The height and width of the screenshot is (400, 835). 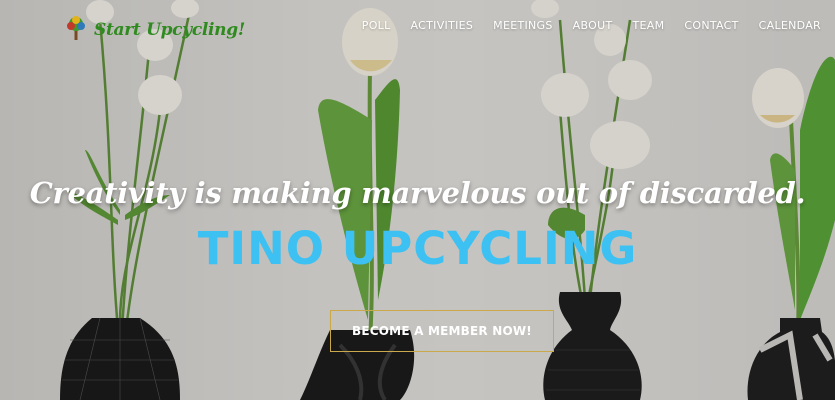 What do you see at coordinates (76, 30) in the screenshot?
I see `tree-logo-icon` at bounding box center [76, 30].